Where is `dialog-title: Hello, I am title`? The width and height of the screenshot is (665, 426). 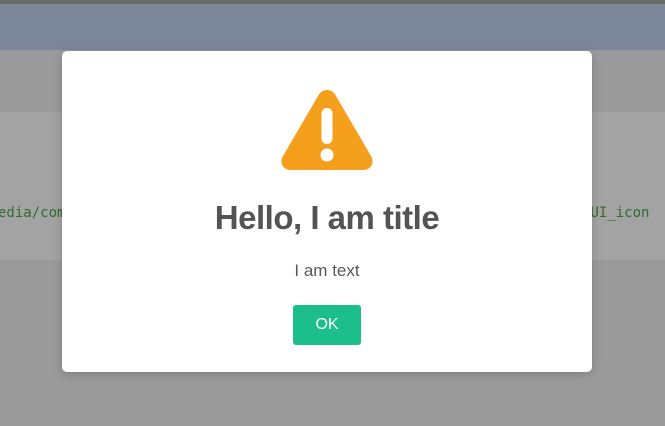 dialog-title: Hello, I am title is located at coordinates (327, 217).